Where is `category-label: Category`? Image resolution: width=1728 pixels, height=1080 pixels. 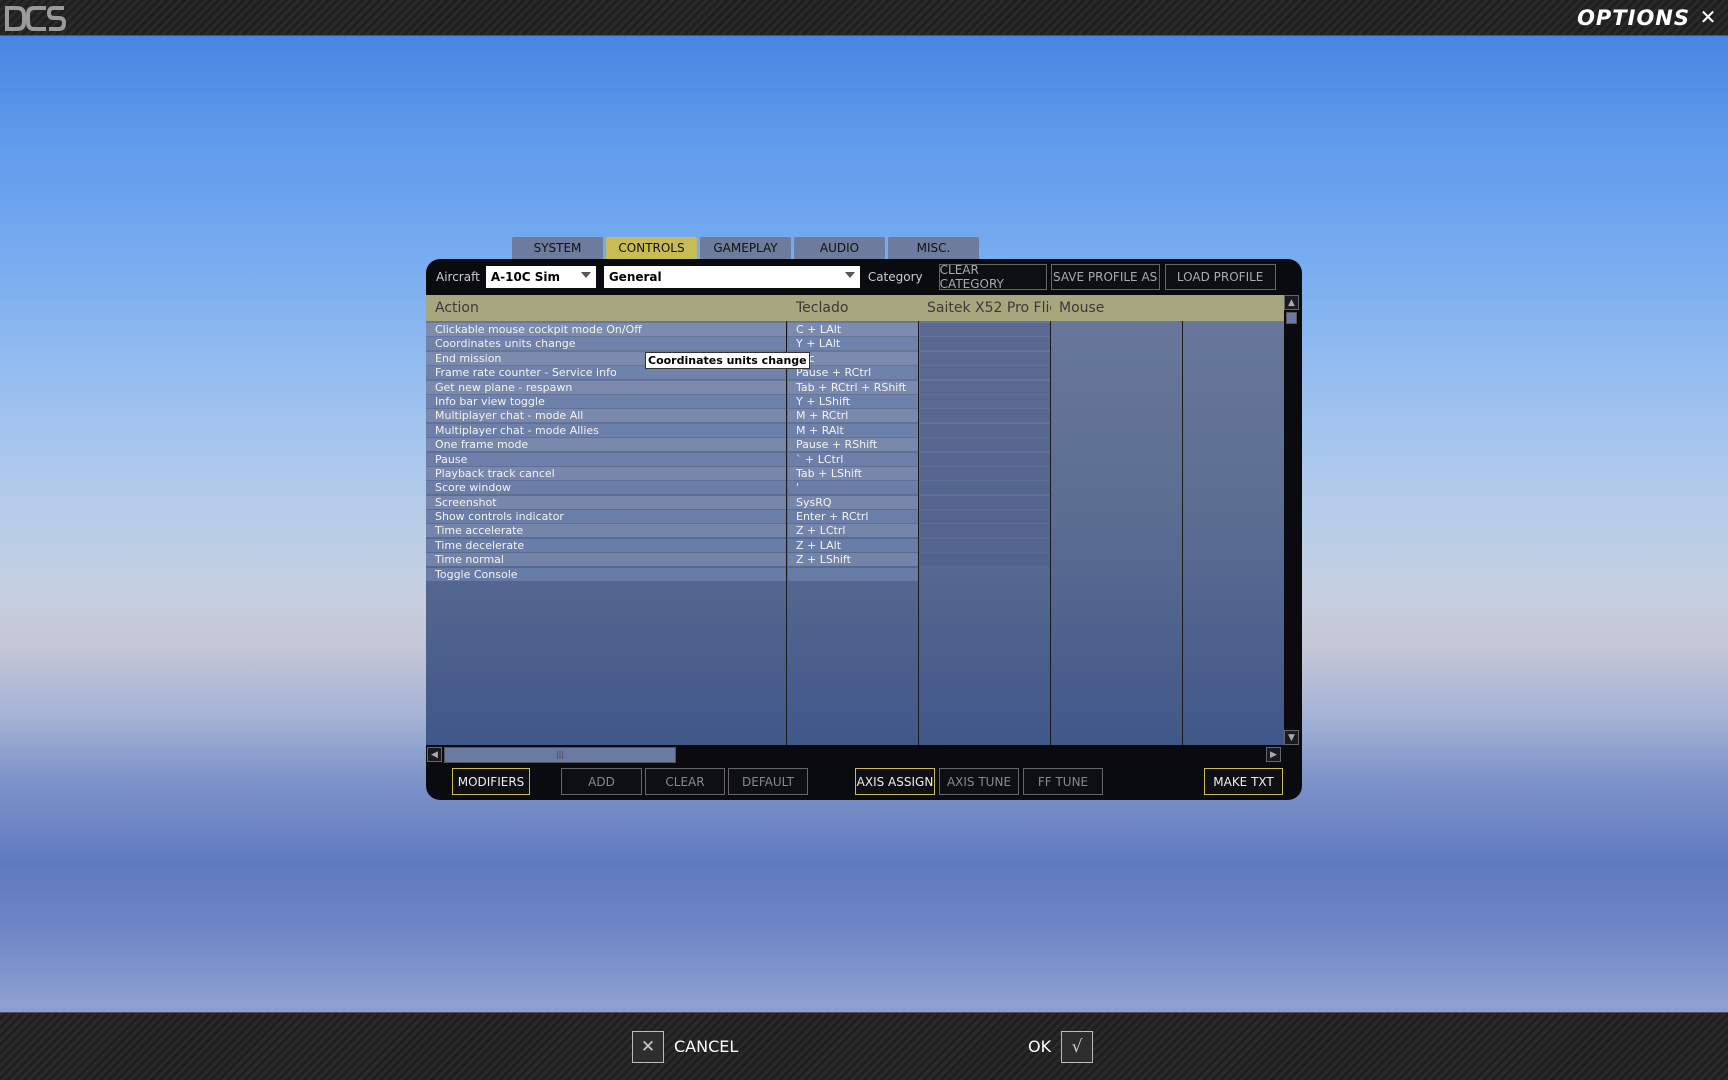
category-label: Category is located at coordinates (895, 277).